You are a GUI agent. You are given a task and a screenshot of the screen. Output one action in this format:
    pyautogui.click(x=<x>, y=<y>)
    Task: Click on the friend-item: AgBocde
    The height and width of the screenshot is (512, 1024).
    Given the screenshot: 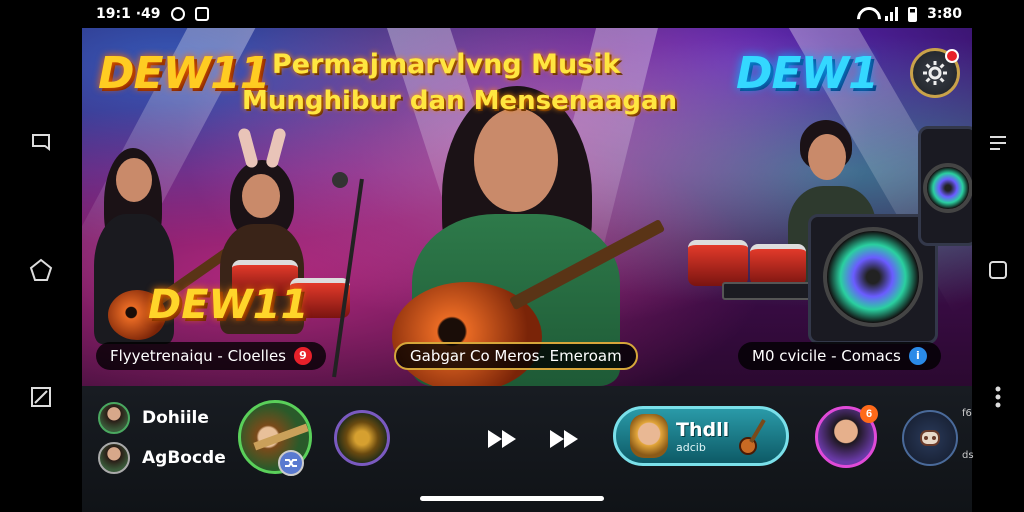 What is the action you would take?
    pyautogui.click(x=162, y=458)
    